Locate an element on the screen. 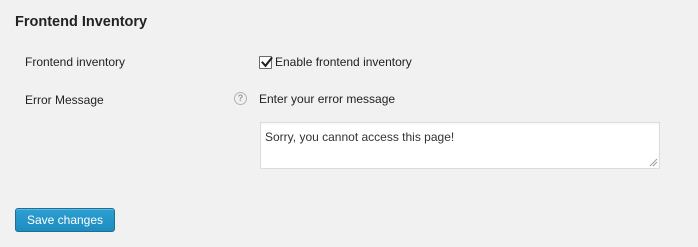  checkmark-icon is located at coordinates (267, 61).